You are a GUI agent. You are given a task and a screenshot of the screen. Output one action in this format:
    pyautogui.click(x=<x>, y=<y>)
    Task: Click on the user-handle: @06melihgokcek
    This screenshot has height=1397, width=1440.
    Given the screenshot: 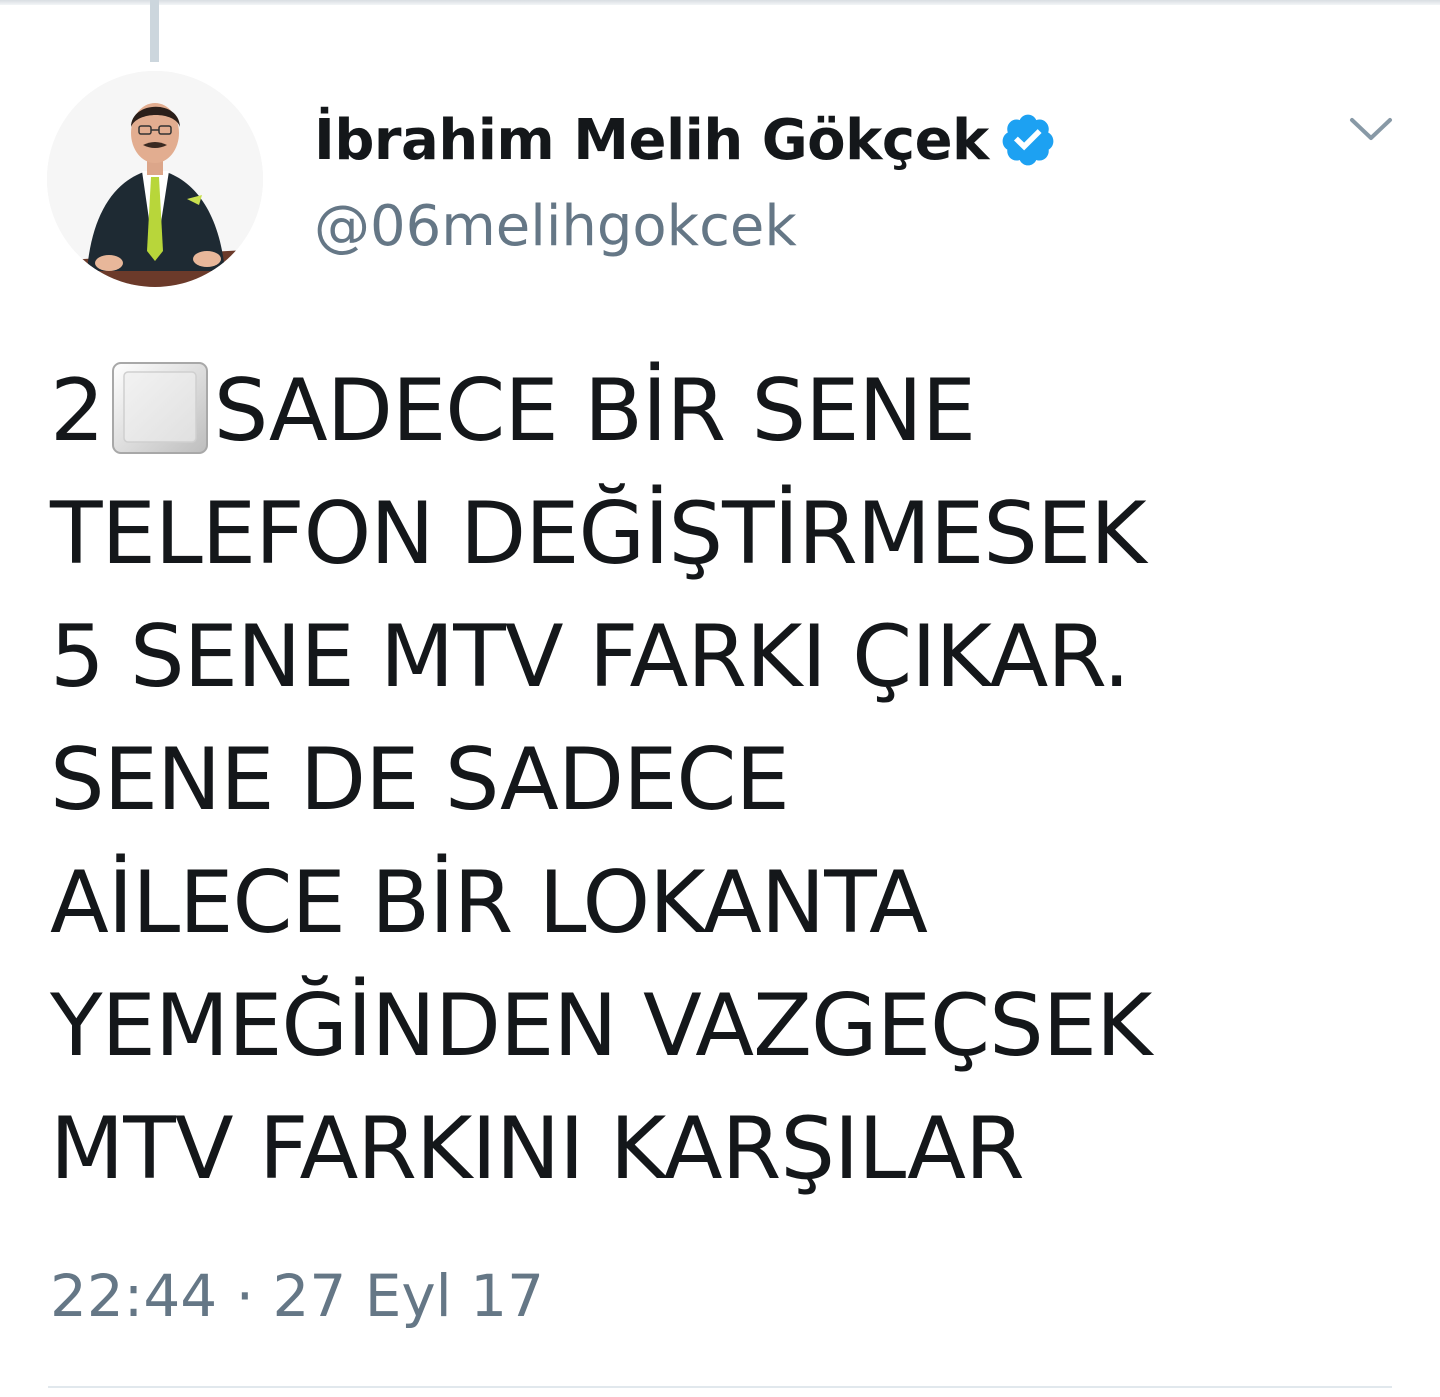 What is the action you would take?
    pyautogui.click(x=555, y=226)
    